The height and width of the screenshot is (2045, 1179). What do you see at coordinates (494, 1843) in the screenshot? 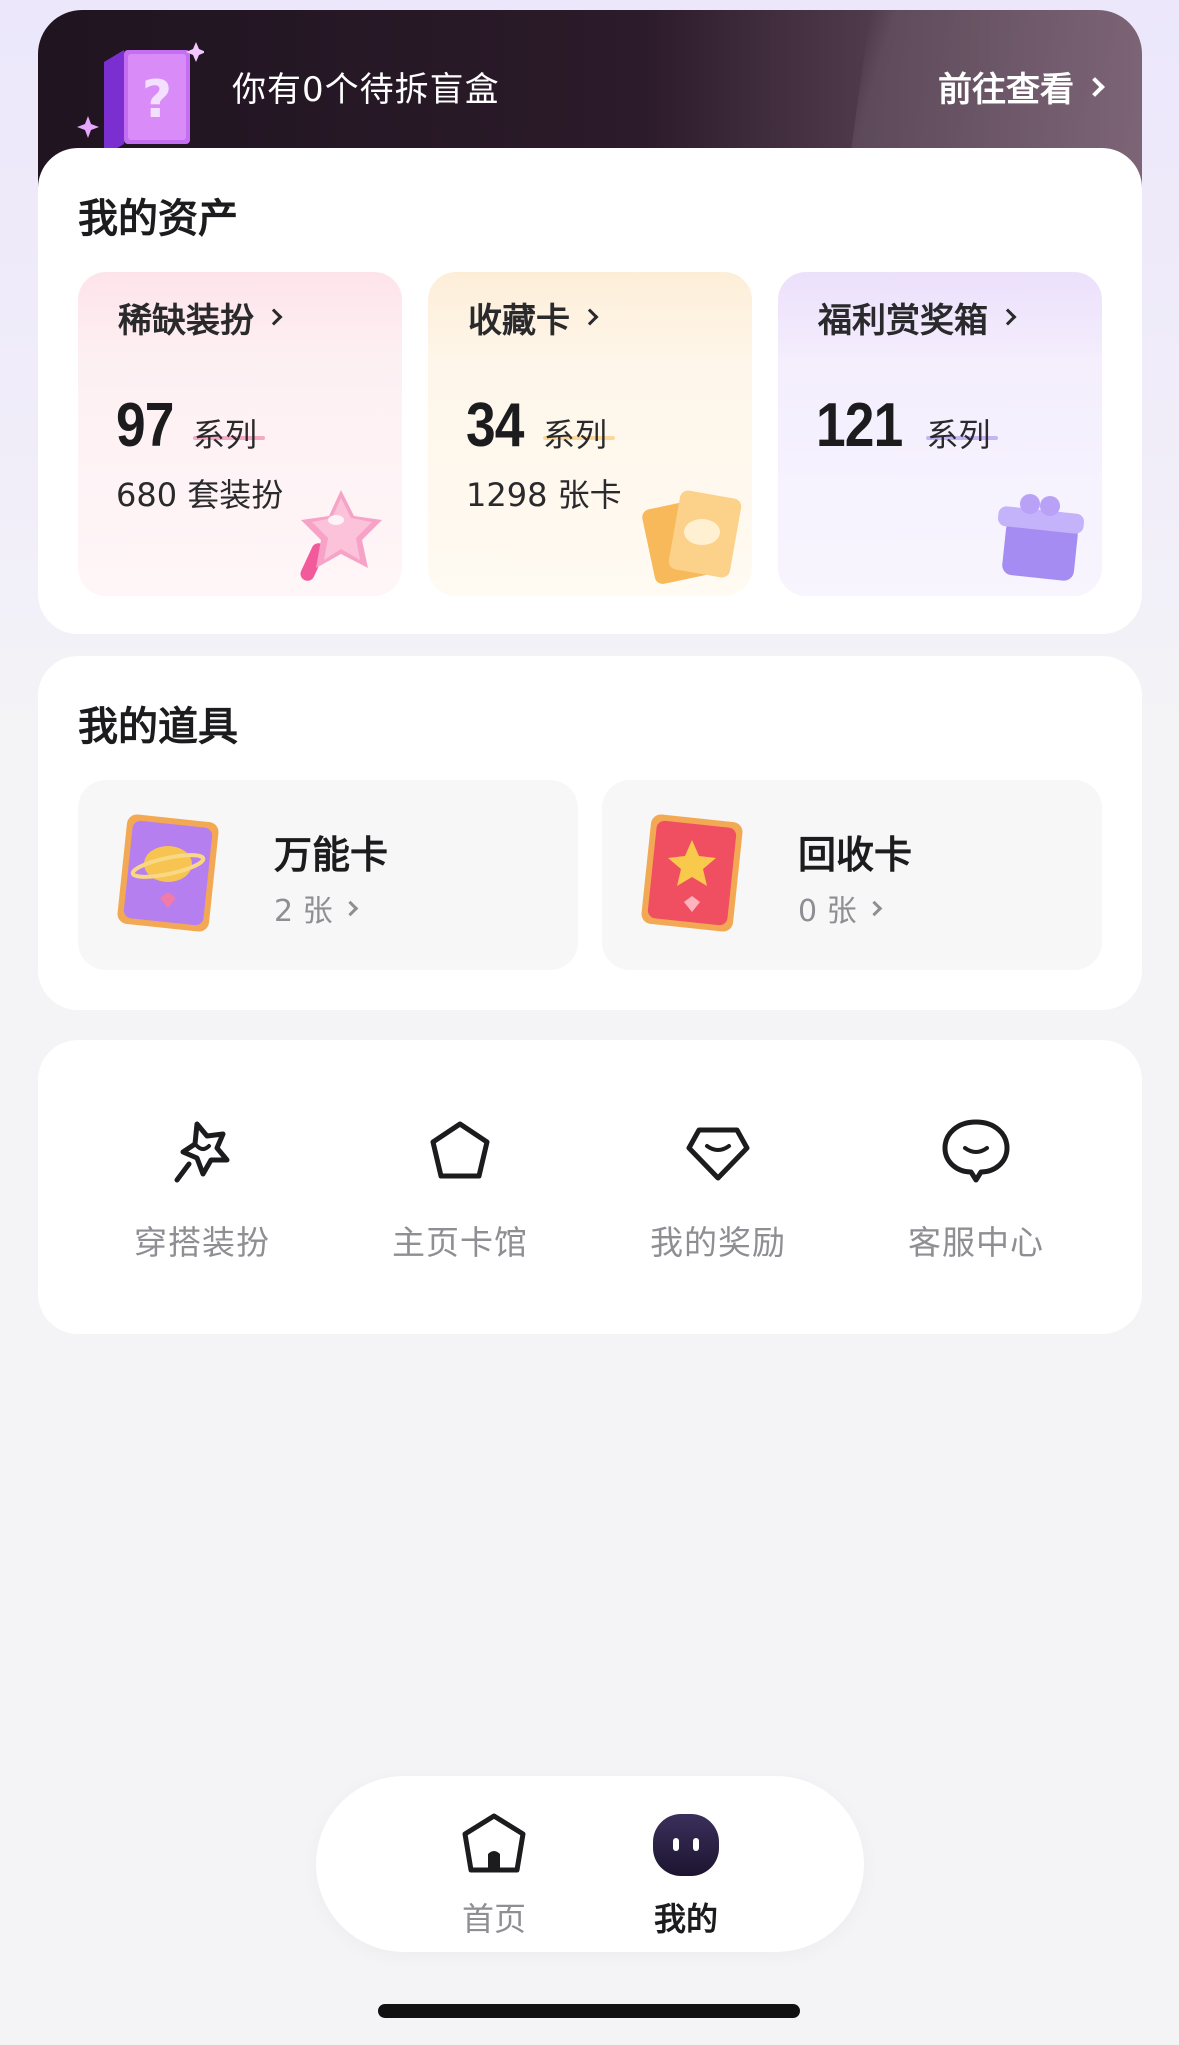
I see `home-icon` at bounding box center [494, 1843].